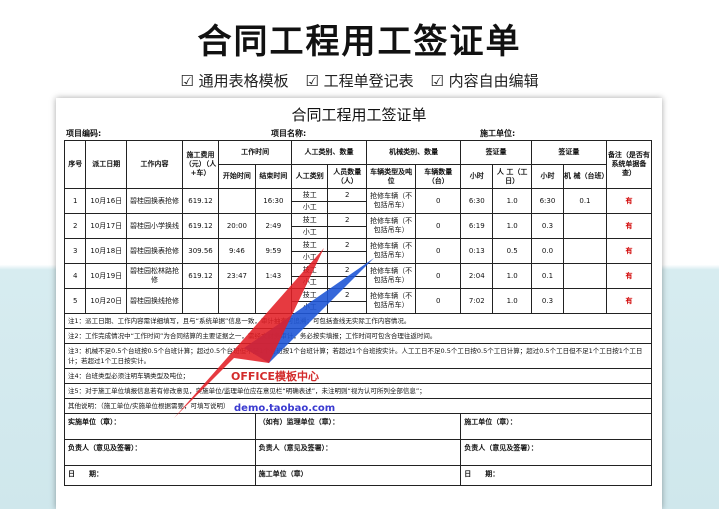 This screenshot has height=509, width=719. Describe the element at coordinates (255, 152) in the screenshot. I see `header-time: 工作时间` at that location.